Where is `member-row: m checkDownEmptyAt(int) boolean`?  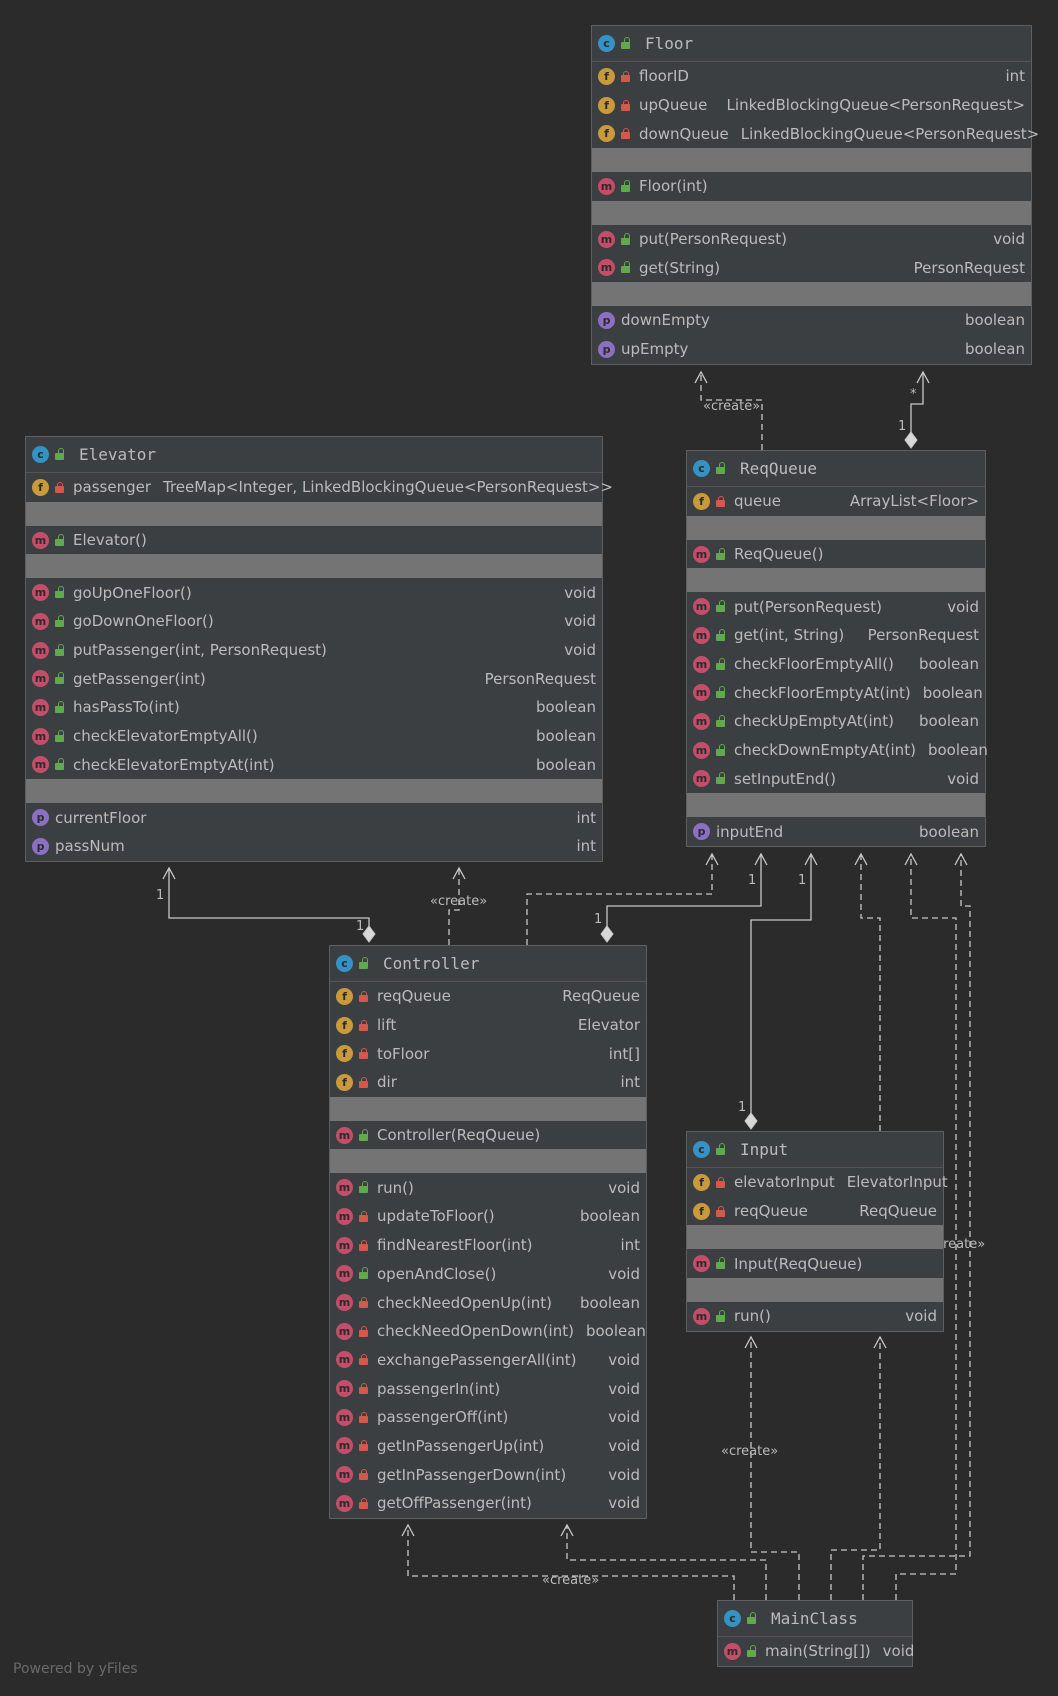
member-row: m checkDownEmptyAt(int) boolean is located at coordinates (837, 750).